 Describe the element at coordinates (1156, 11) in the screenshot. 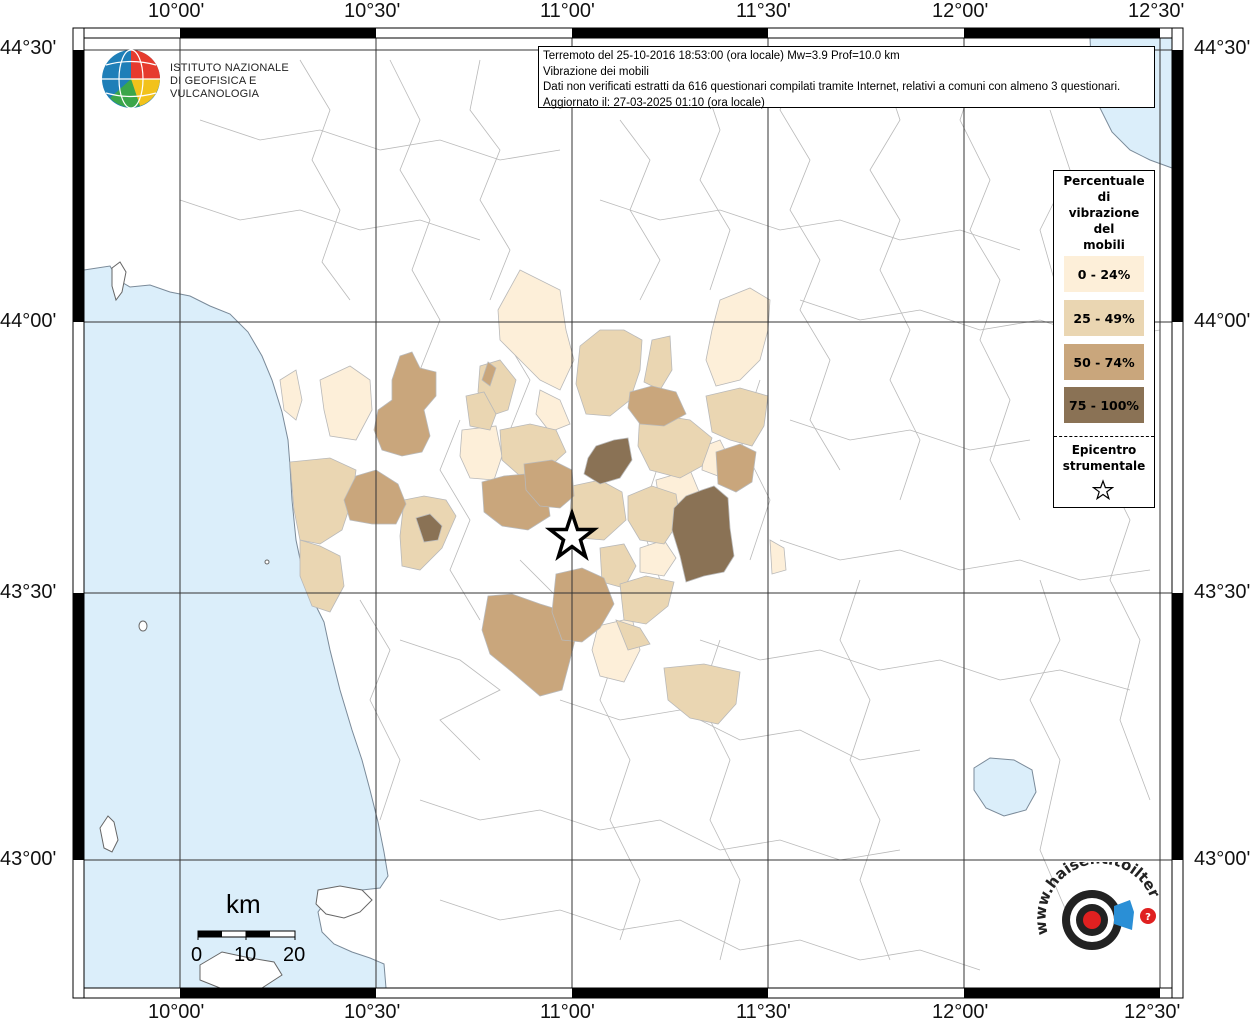

I see `lon-label-12-30: 12°30'` at that location.